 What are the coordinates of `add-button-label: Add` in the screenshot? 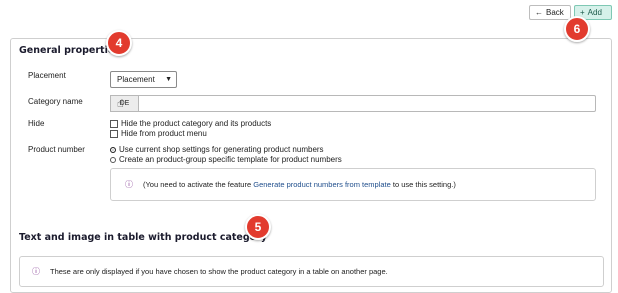 It's located at (594, 12).